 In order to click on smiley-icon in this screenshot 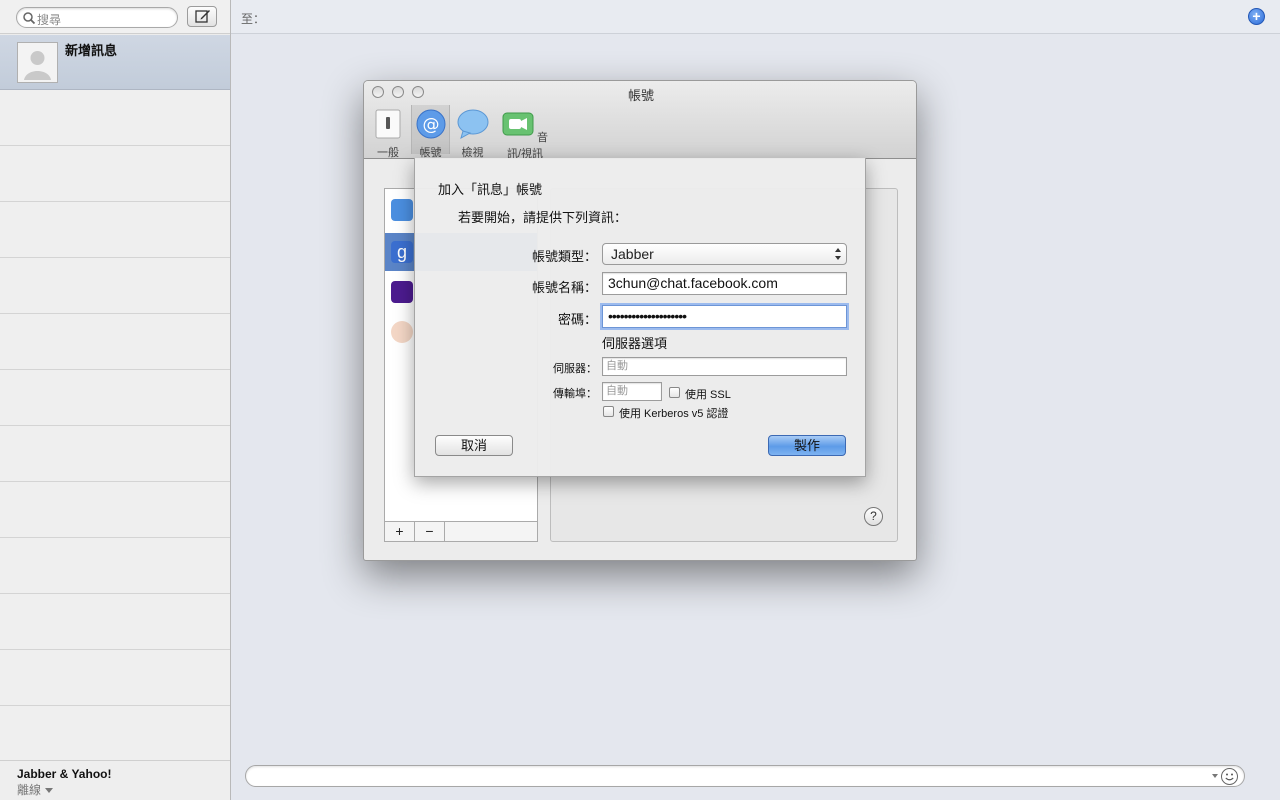, I will do `click(1229, 777)`.